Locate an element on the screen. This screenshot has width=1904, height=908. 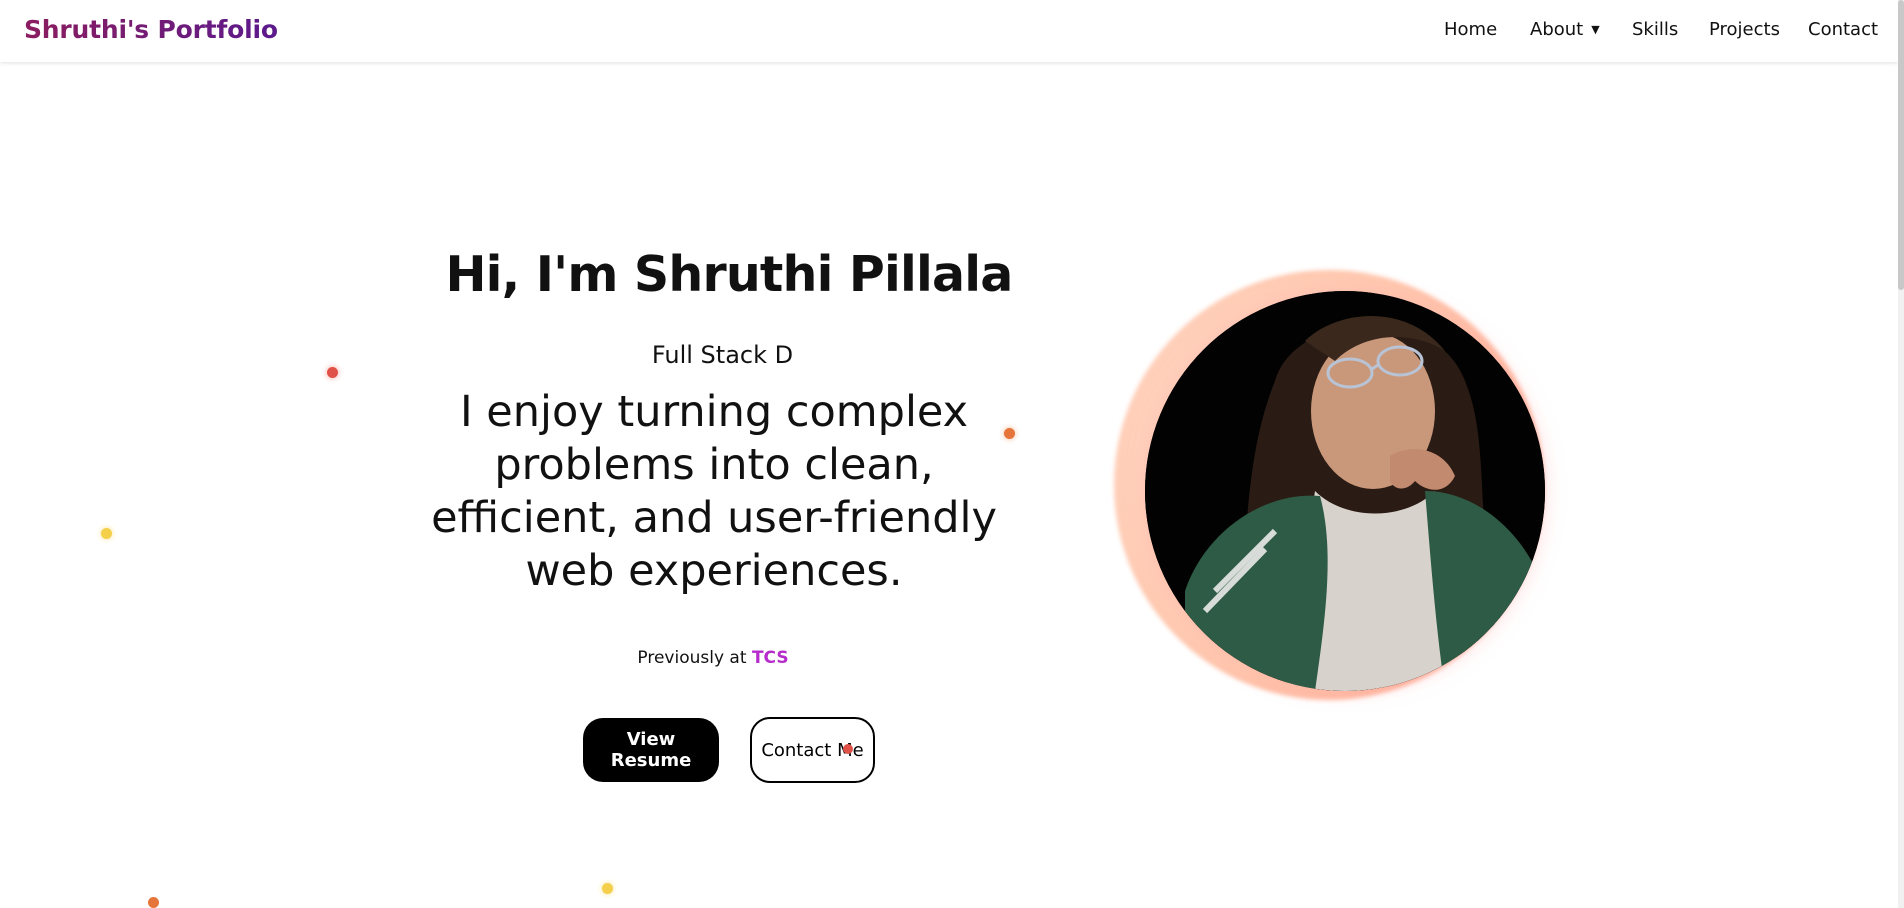
vertical-scrollbar is located at coordinates (1901, 454).